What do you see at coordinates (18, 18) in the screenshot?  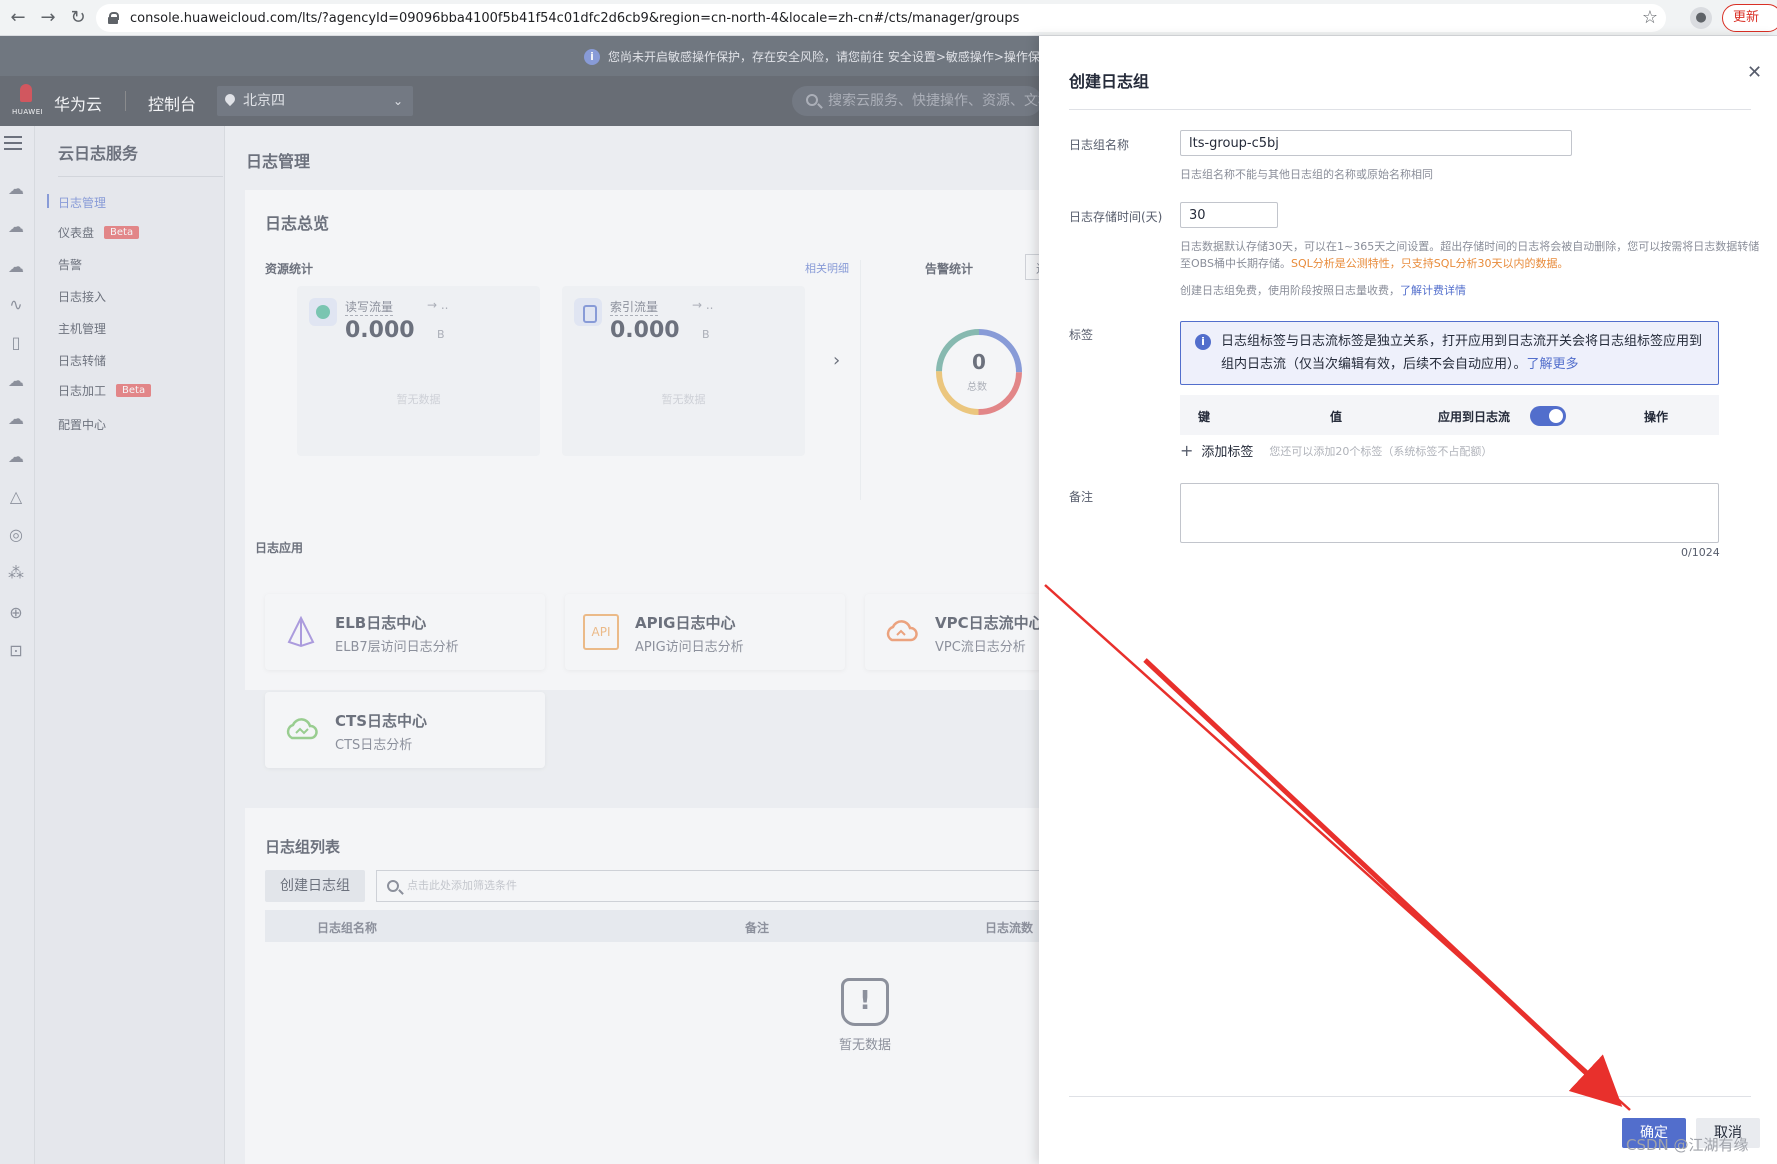 I see `back-icon: ←` at bounding box center [18, 18].